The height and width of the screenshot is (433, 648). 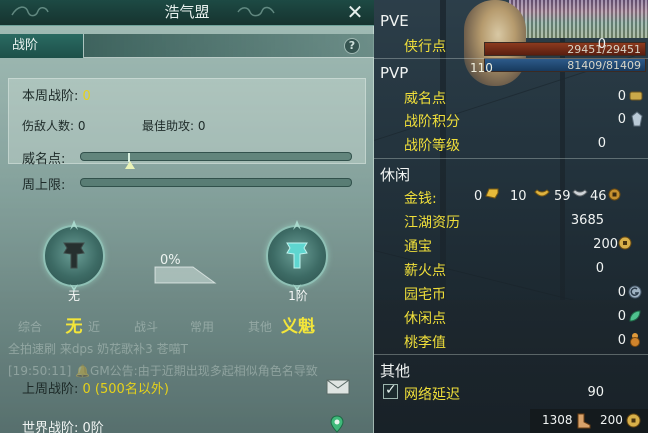 What do you see at coordinates (601, 44) in the screenshot?
I see `pve-item-value: 0` at bounding box center [601, 44].